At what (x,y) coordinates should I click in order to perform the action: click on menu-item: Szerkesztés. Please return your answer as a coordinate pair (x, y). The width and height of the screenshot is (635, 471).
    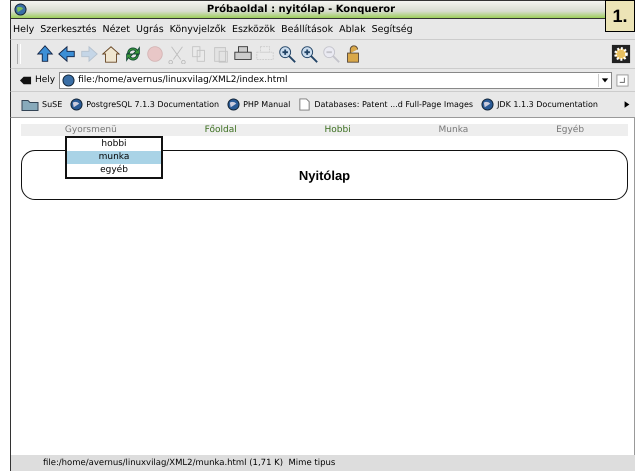
    Looking at the image, I should click on (68, 29).